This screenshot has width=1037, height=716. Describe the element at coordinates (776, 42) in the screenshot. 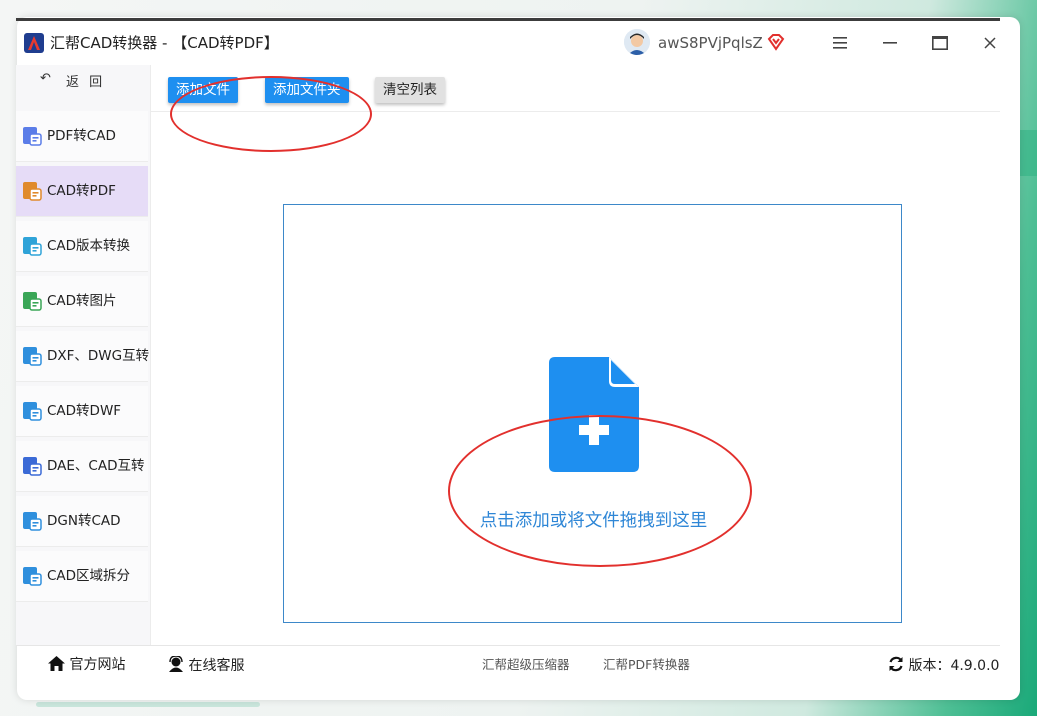

I see `vip-diamond-icon` at that location.